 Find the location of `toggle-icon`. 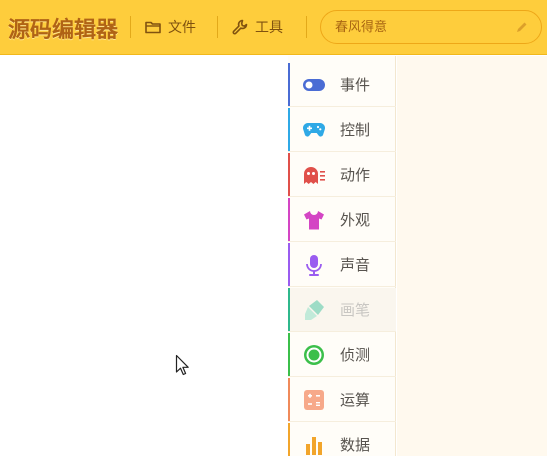

toggle-icon is located at coordinates (314, 85).